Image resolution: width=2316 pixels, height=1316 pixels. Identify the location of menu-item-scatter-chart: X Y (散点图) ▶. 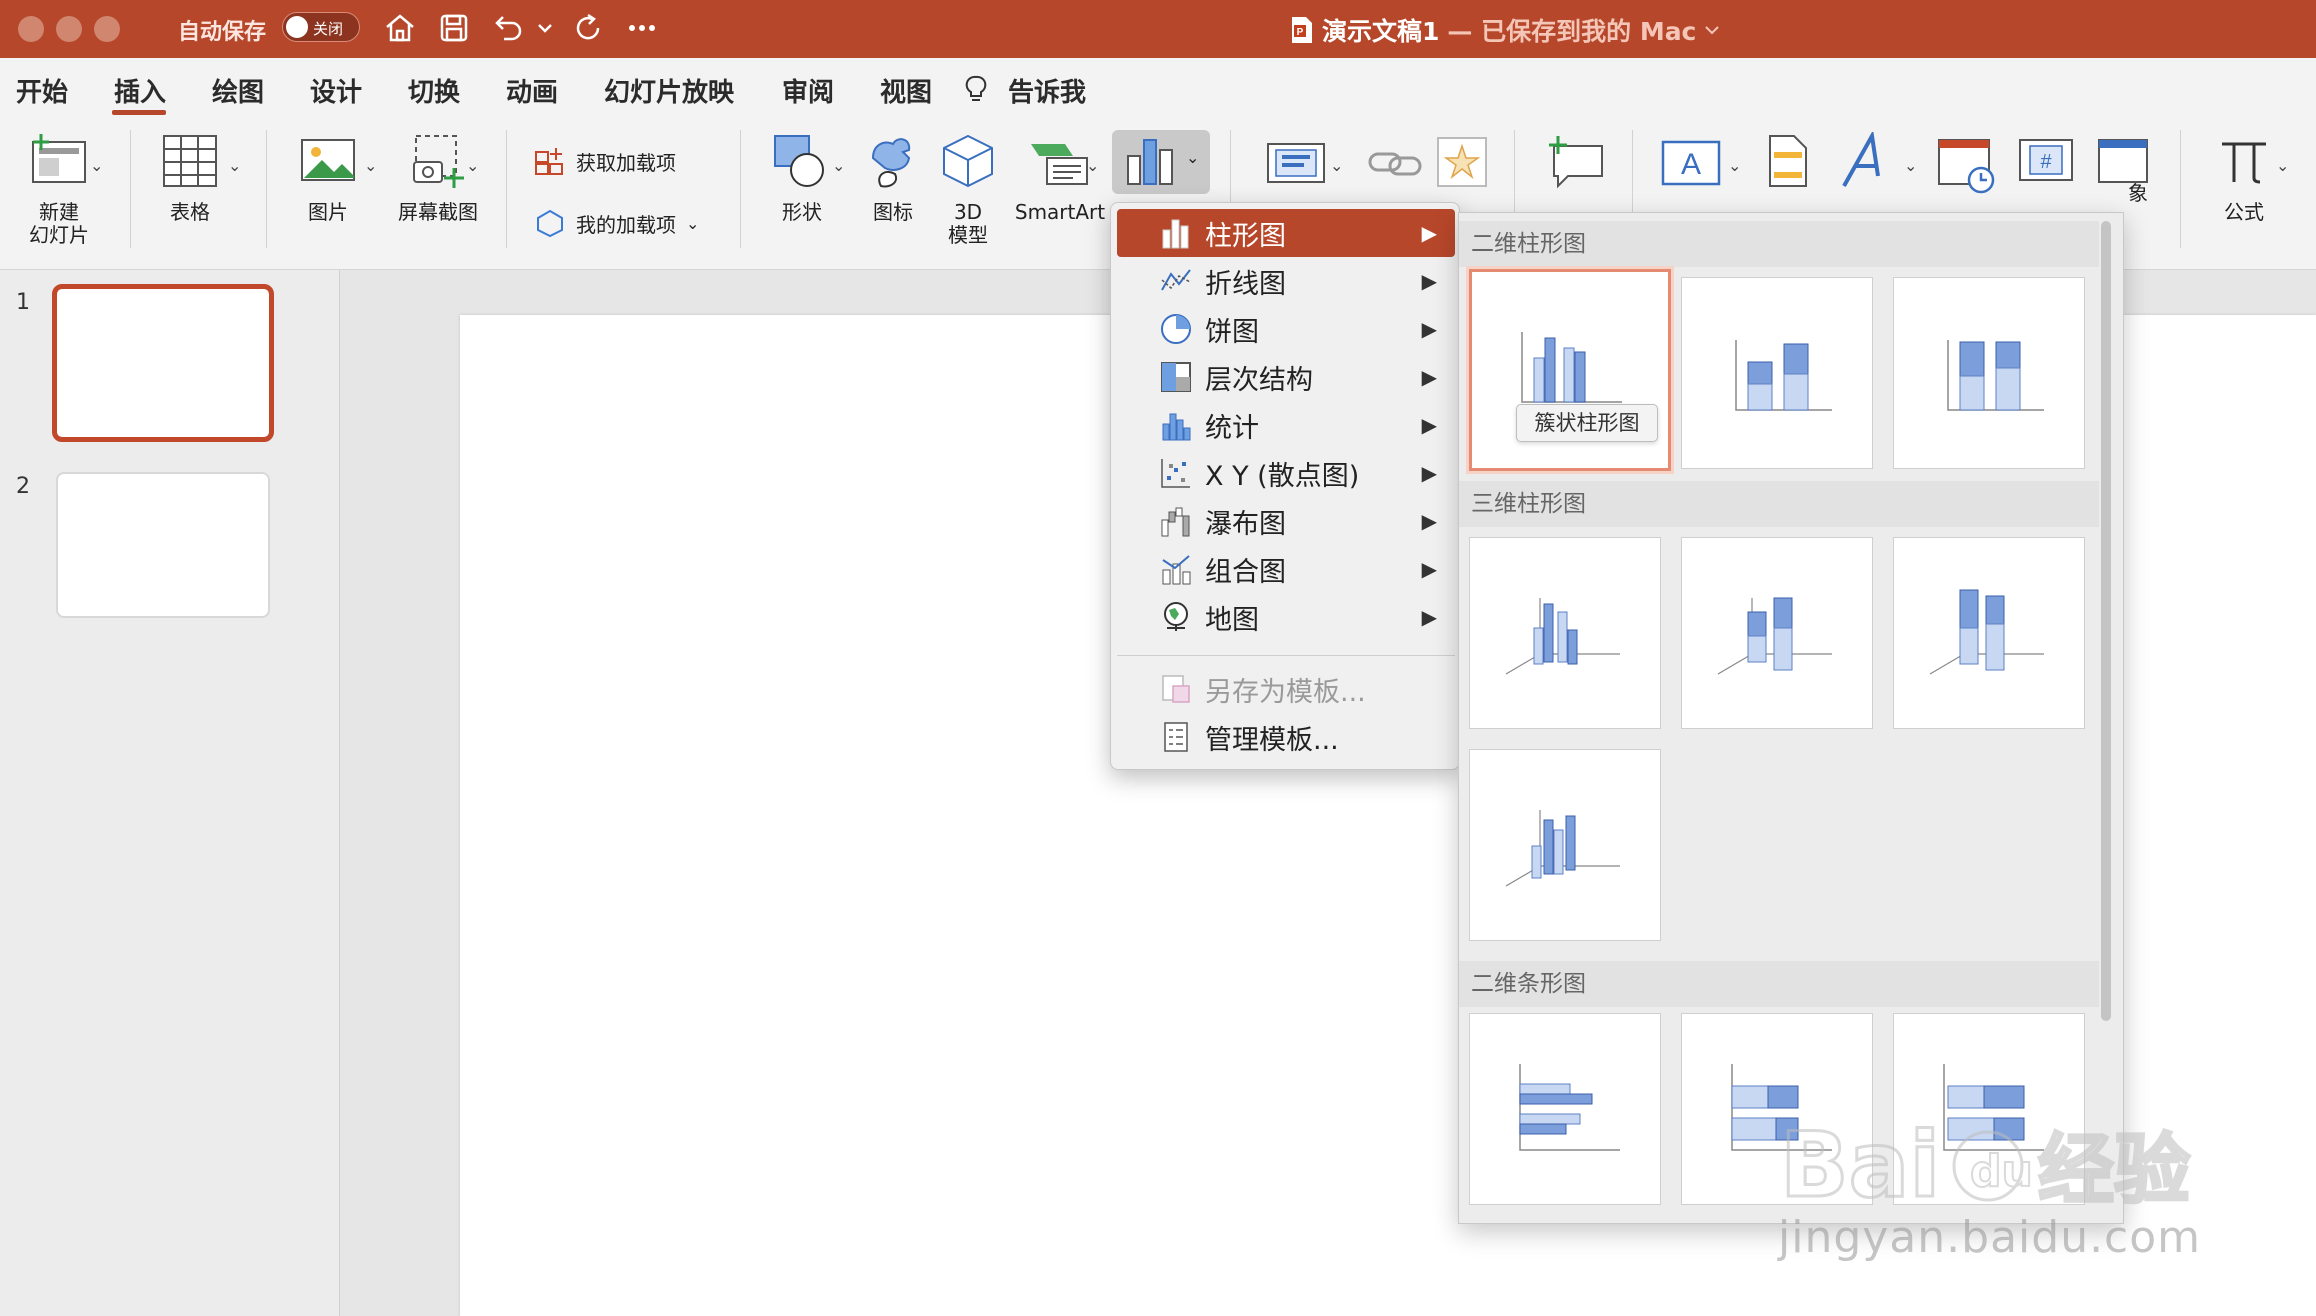
(1286, 473).